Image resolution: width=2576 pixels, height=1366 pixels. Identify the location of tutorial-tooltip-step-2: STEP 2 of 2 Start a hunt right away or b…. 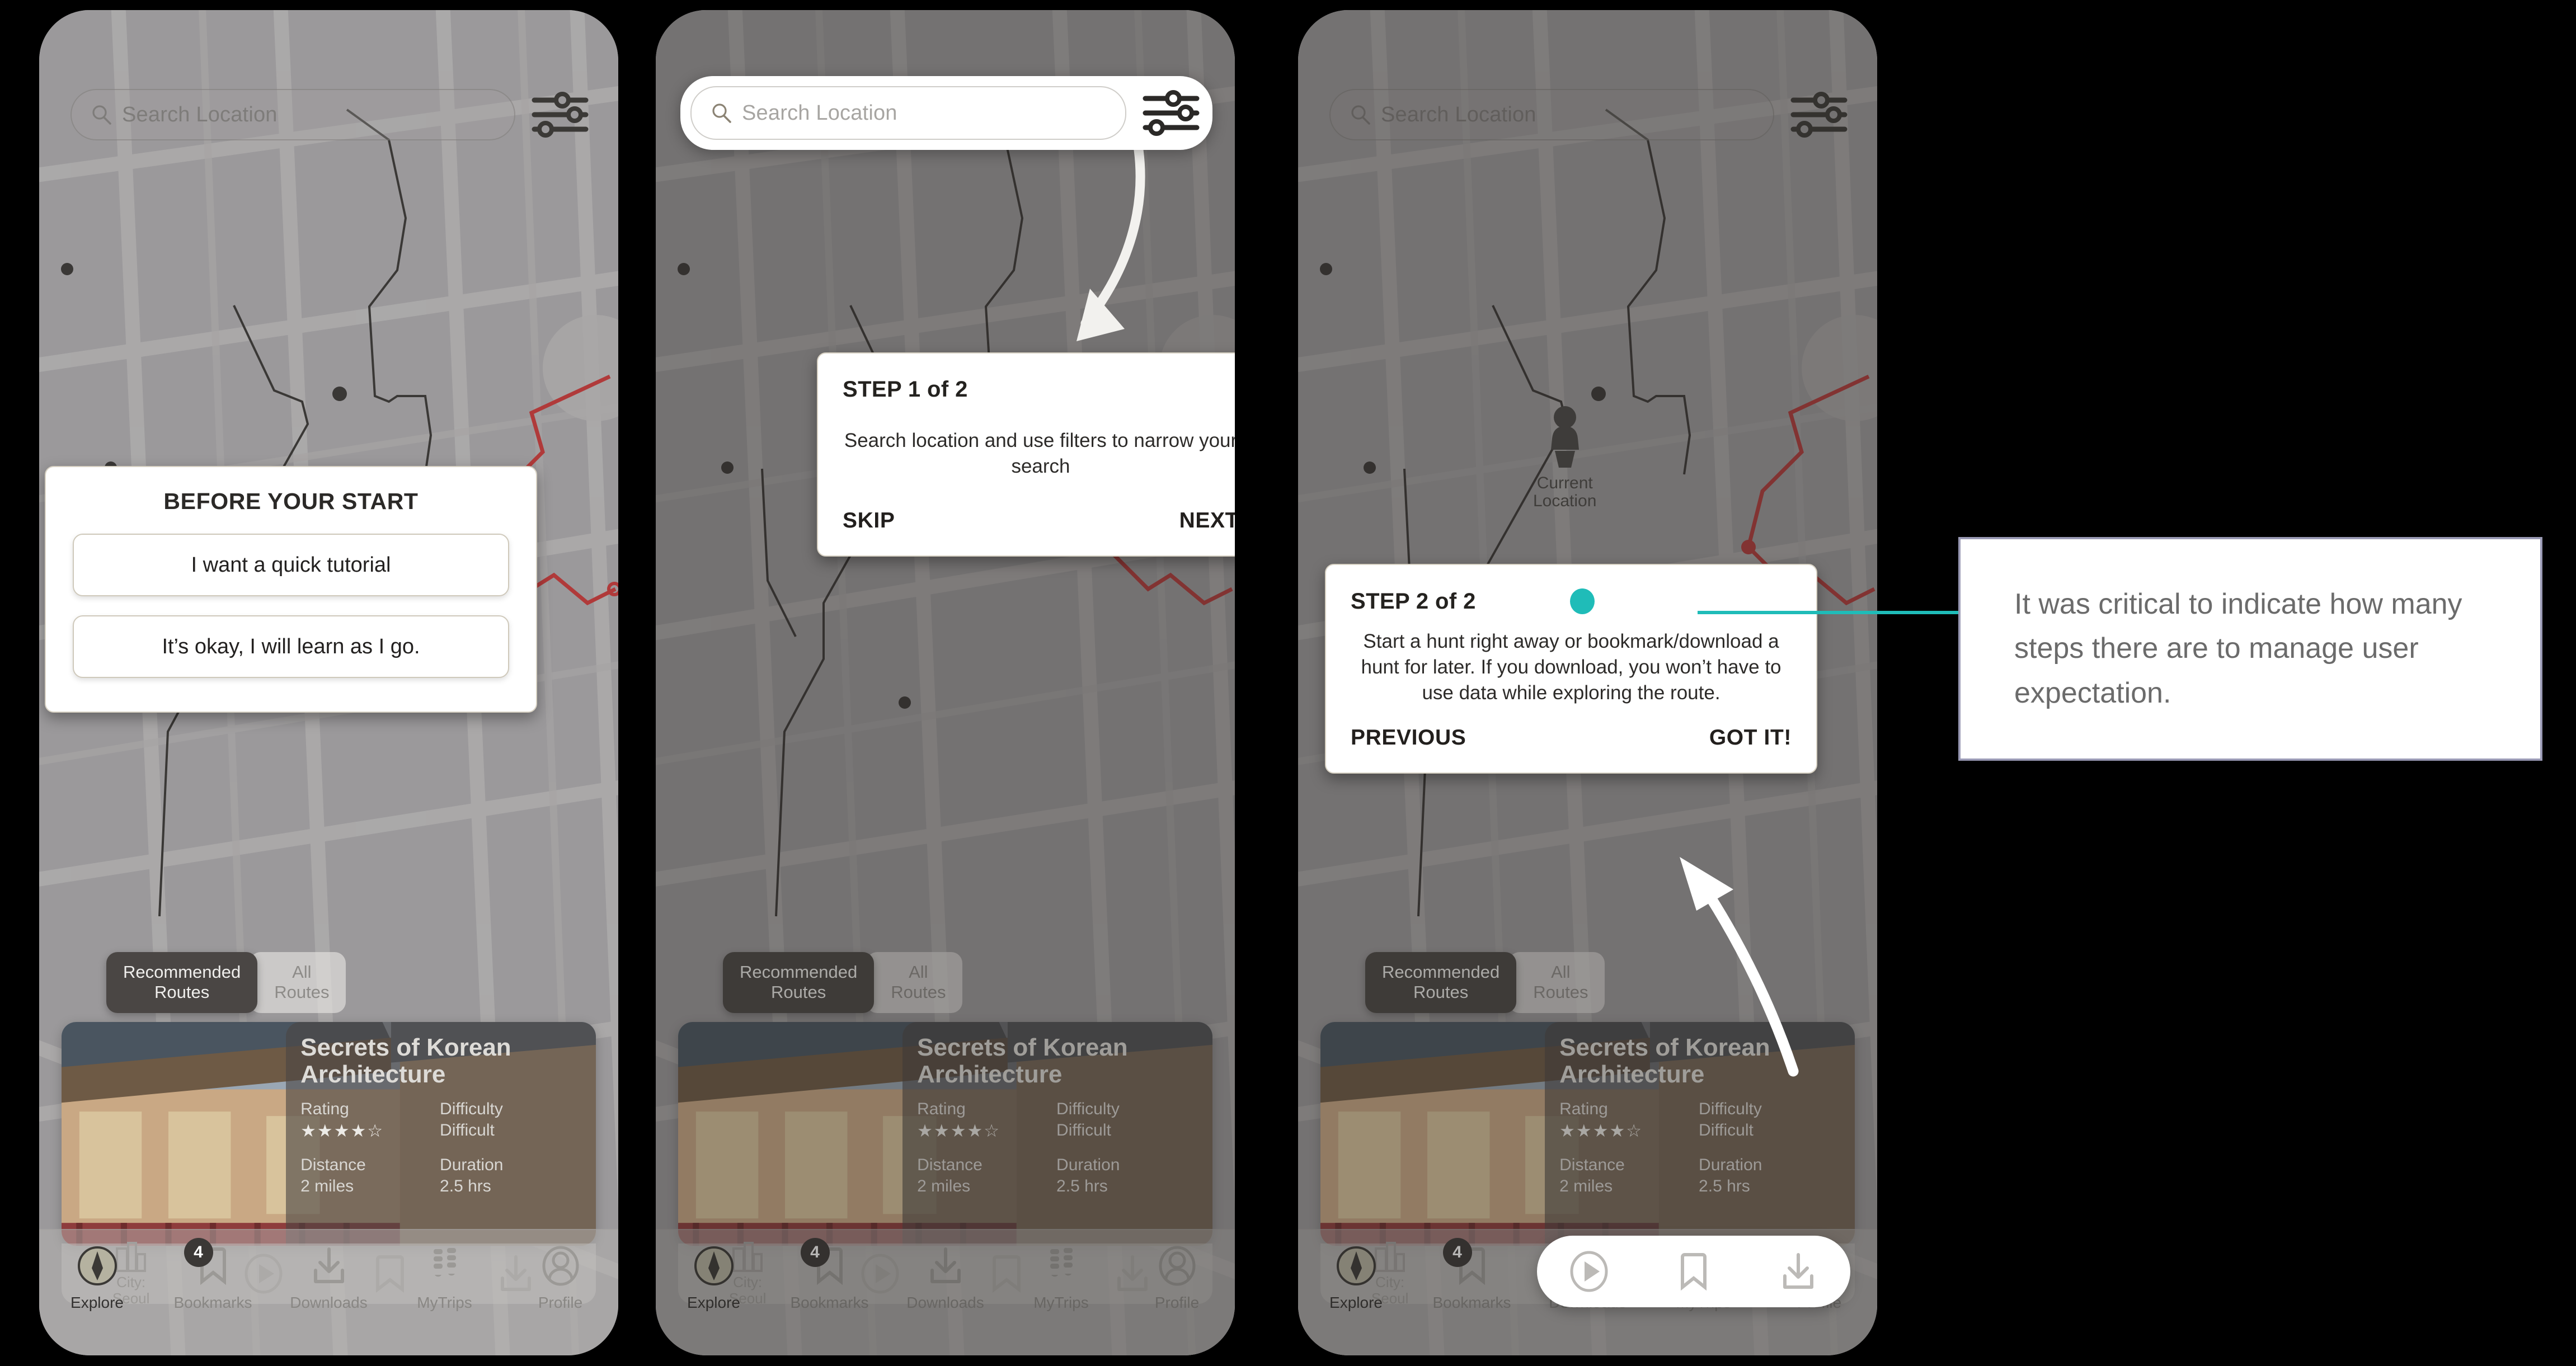
(1571, 669).